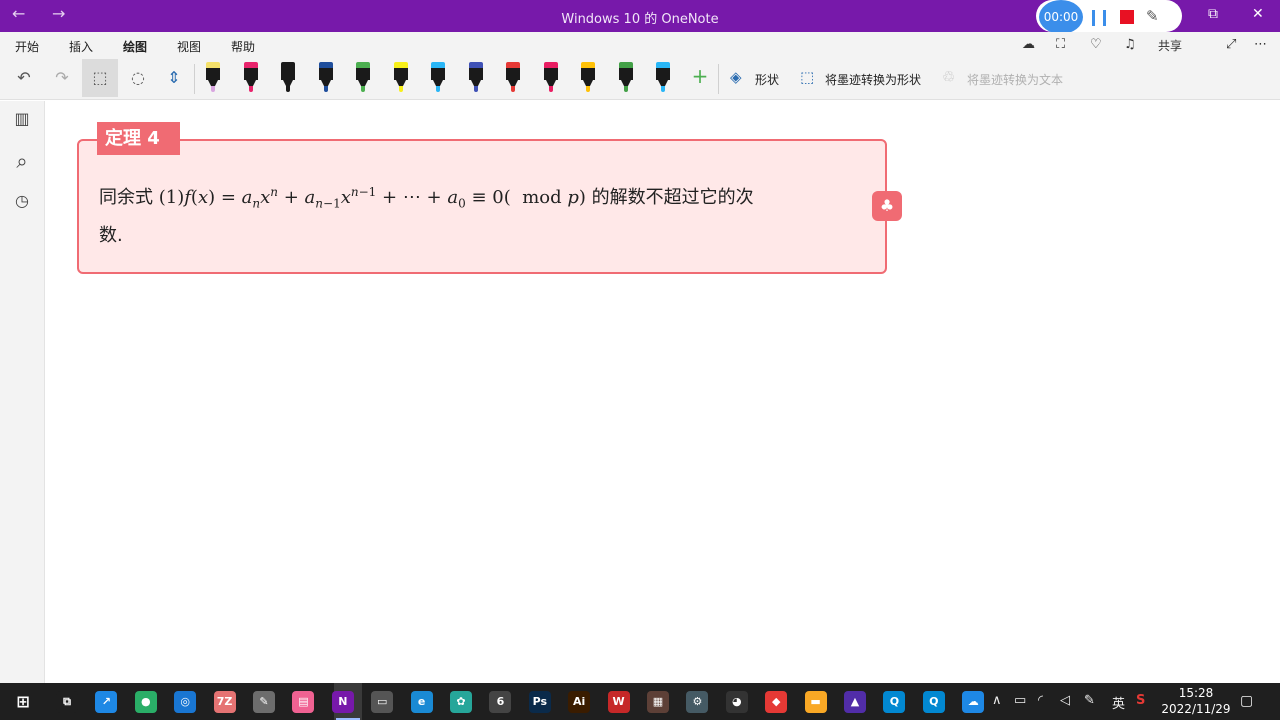 The height and width of the screenshot is (720, 1280). I want to click on undo-icon: ↶, so click(24, 77).